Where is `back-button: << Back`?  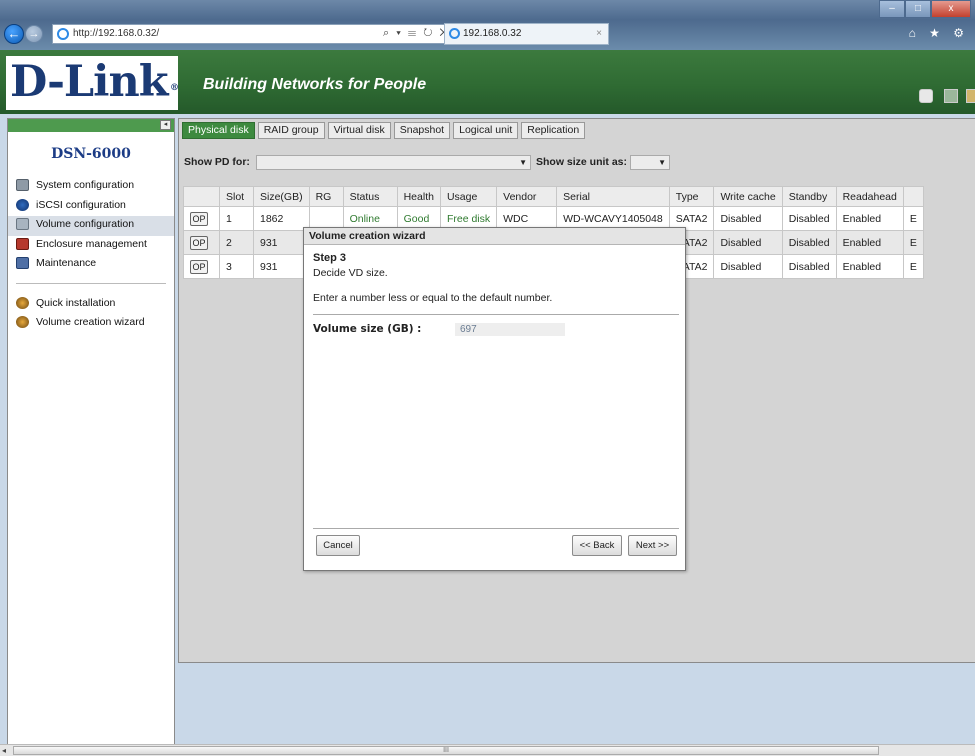
back-button: << Back is located at coordinates (597, 545).